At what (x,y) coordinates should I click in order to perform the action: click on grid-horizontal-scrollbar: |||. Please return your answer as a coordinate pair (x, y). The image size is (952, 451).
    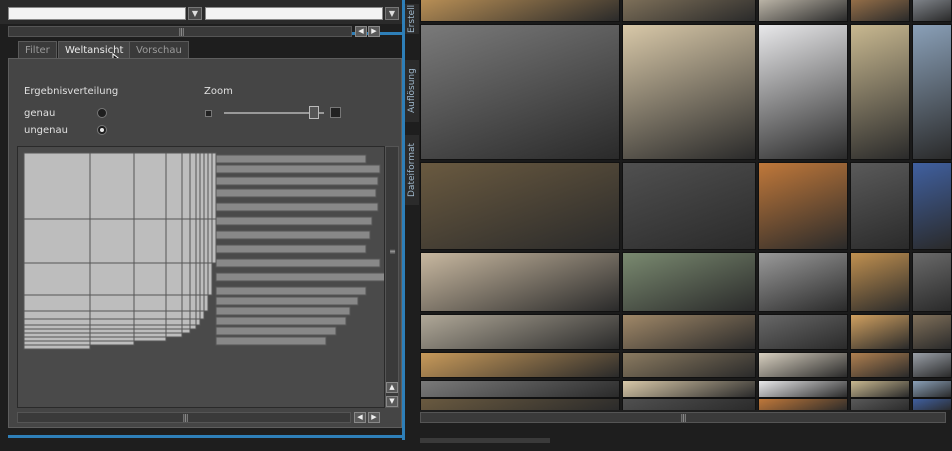
    Looking at the image, I should click on (683, 417).